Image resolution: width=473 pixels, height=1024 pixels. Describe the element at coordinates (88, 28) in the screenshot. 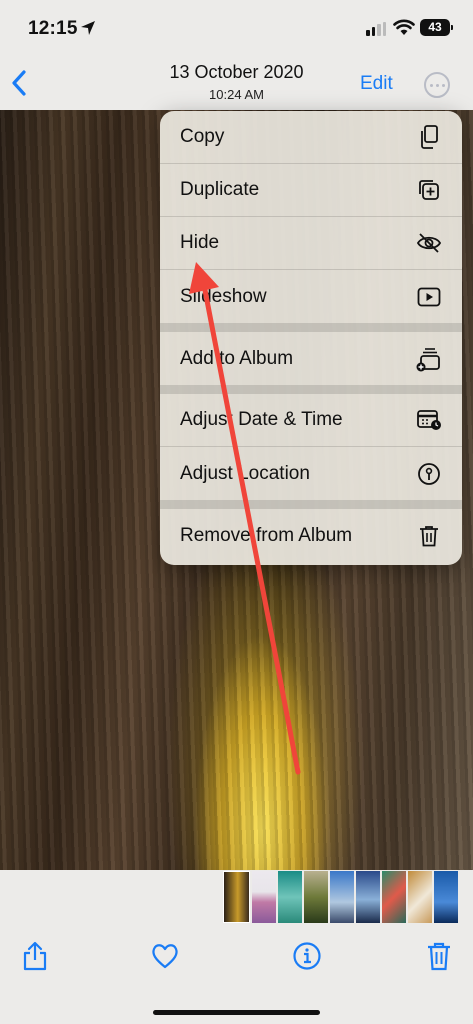

I see `location-arrow-icon` at that location.